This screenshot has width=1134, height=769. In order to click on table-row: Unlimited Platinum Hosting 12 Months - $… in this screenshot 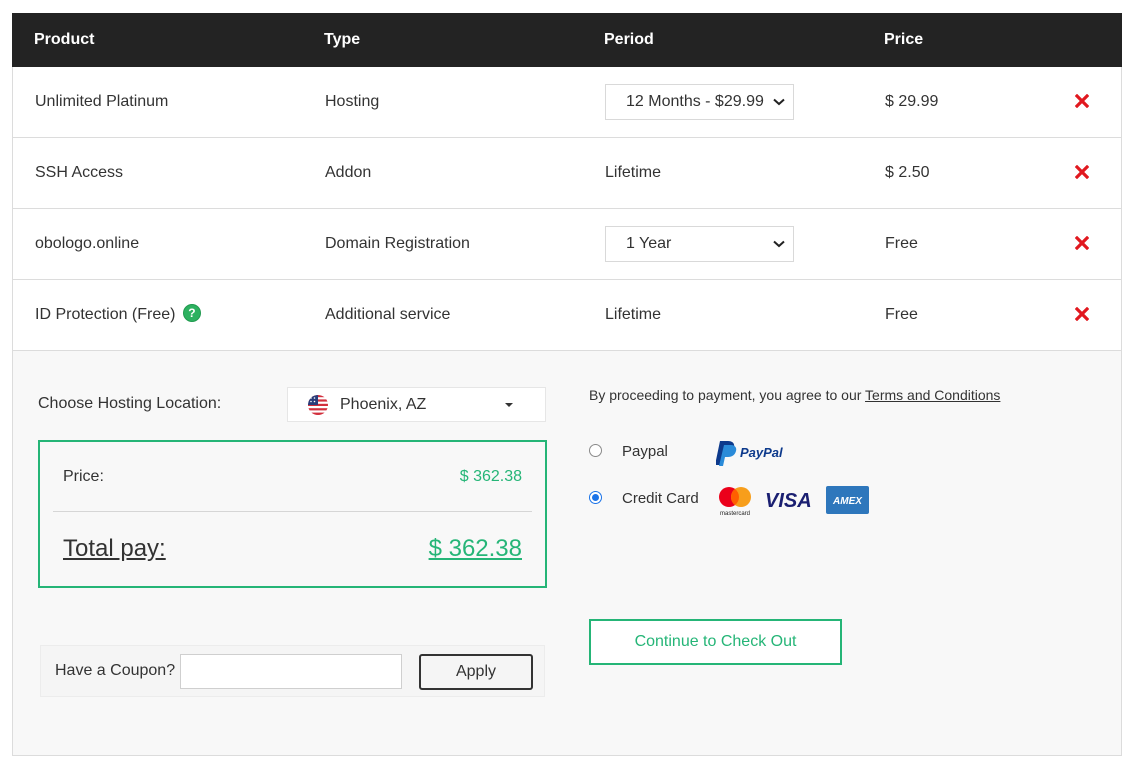, I will do `click(567, 102)`.